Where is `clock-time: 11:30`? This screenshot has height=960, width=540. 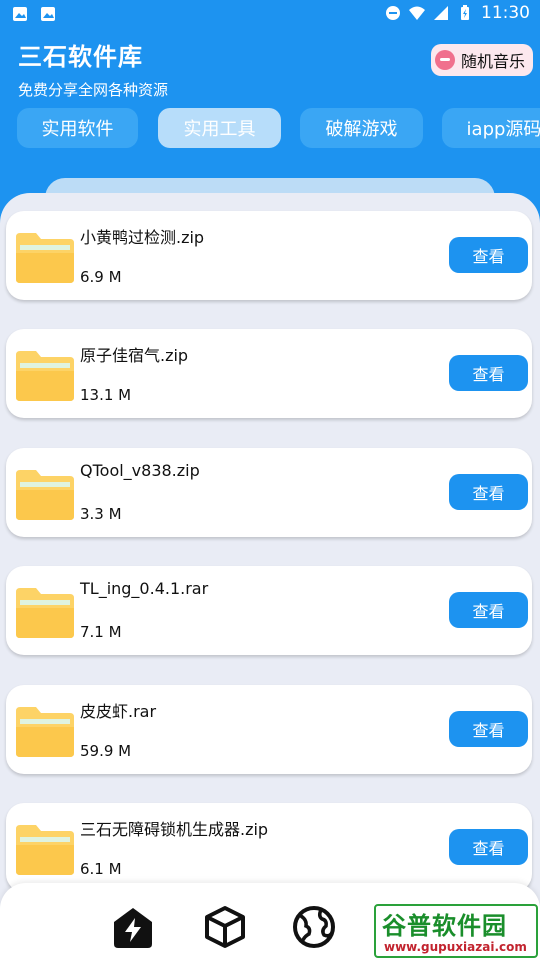
clock-time: 11:30 is located at coordinates (505, 13).